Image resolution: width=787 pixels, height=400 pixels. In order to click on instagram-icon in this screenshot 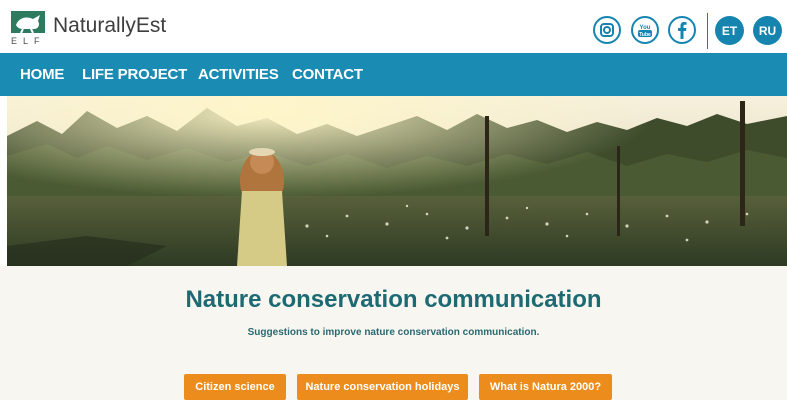, I will do `click(607, 30)`.